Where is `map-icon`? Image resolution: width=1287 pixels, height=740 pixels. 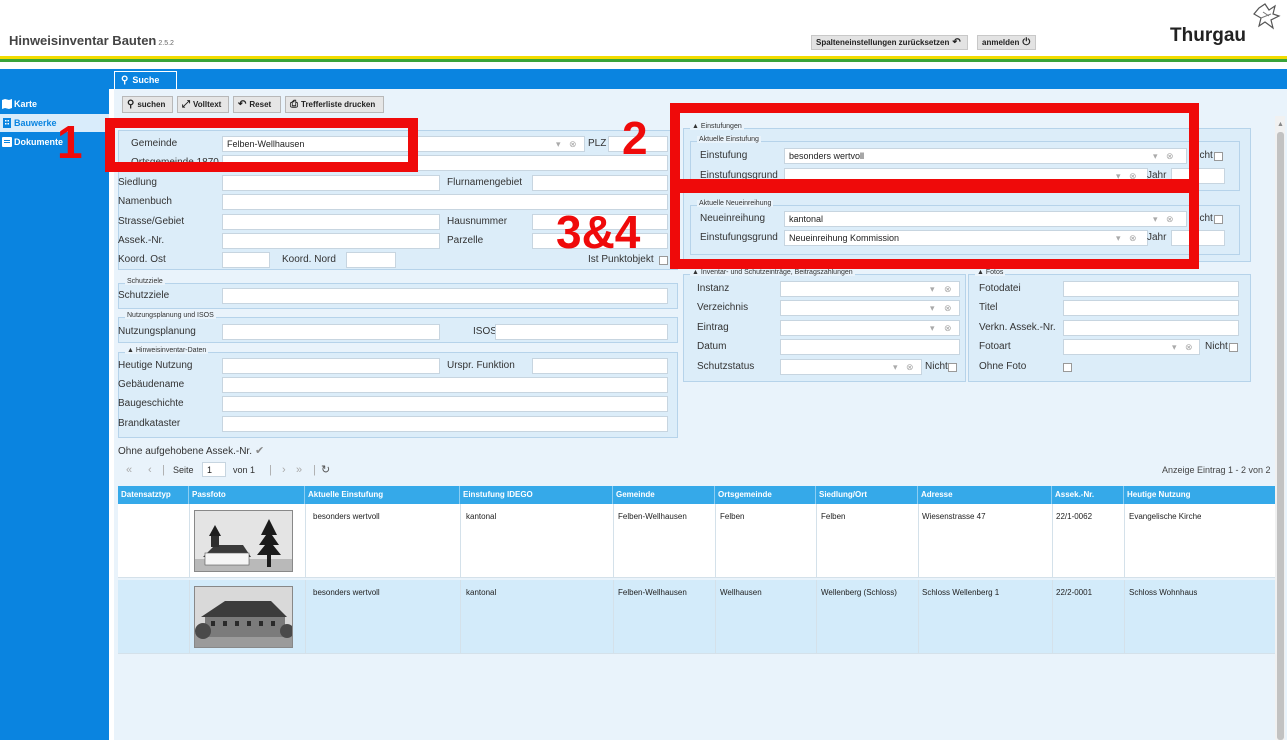
map-icon is located at coordinates (7, 104).